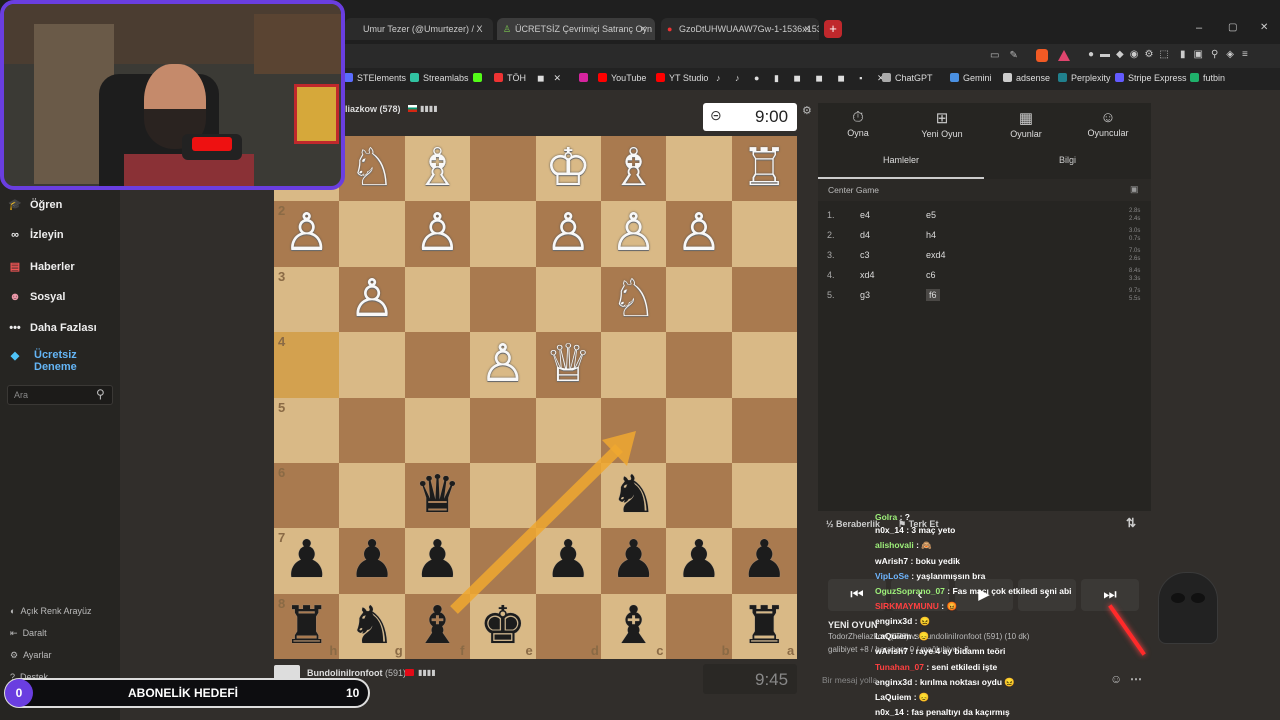 The image size is (1280, 720). What do you see at coordinates (21, 395) in the screenshot?
I see `search-placeholder: Ara` at bounding box center [21, 395].